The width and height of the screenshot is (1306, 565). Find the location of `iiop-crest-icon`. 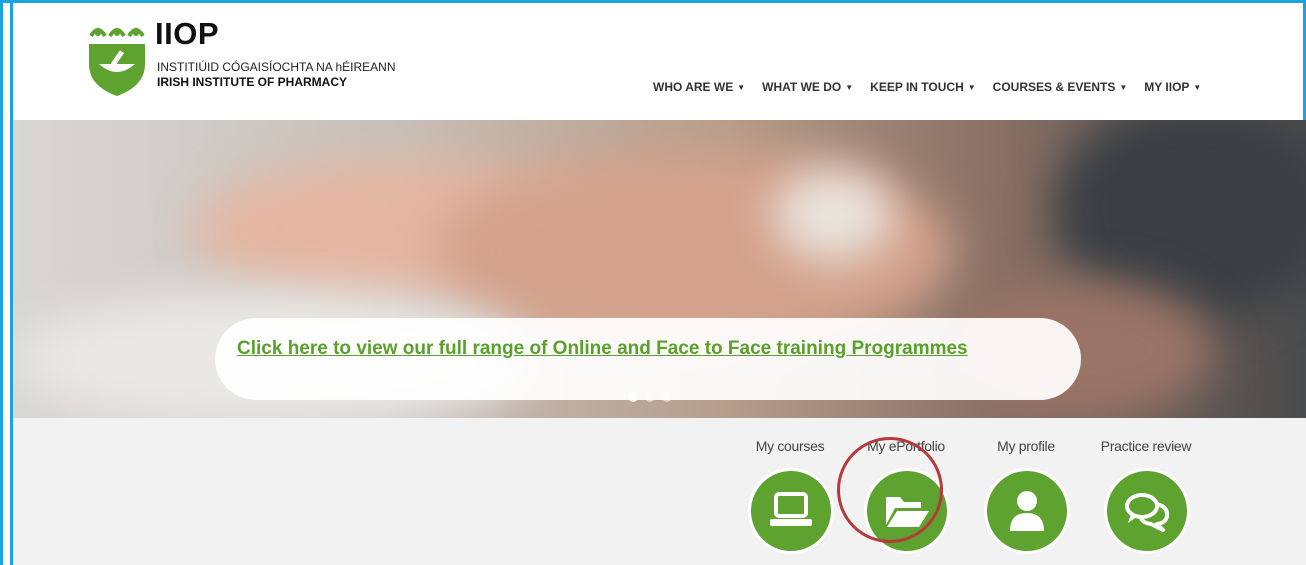

iiop-crest-icon is located at coordinates (117, 62).